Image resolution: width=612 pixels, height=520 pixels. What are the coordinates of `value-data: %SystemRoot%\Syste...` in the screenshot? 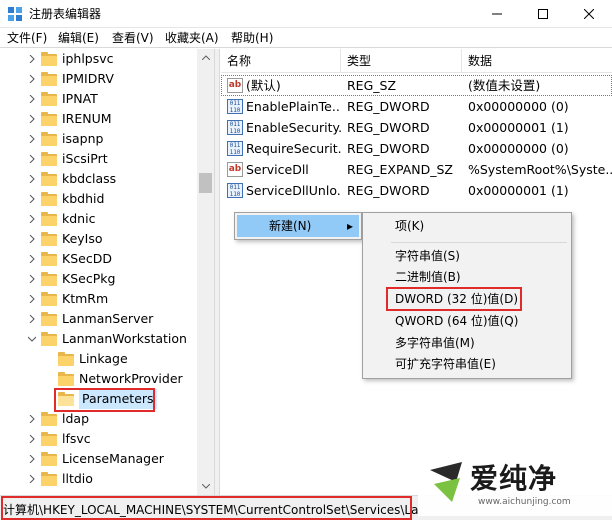 It's located at (540, 169).